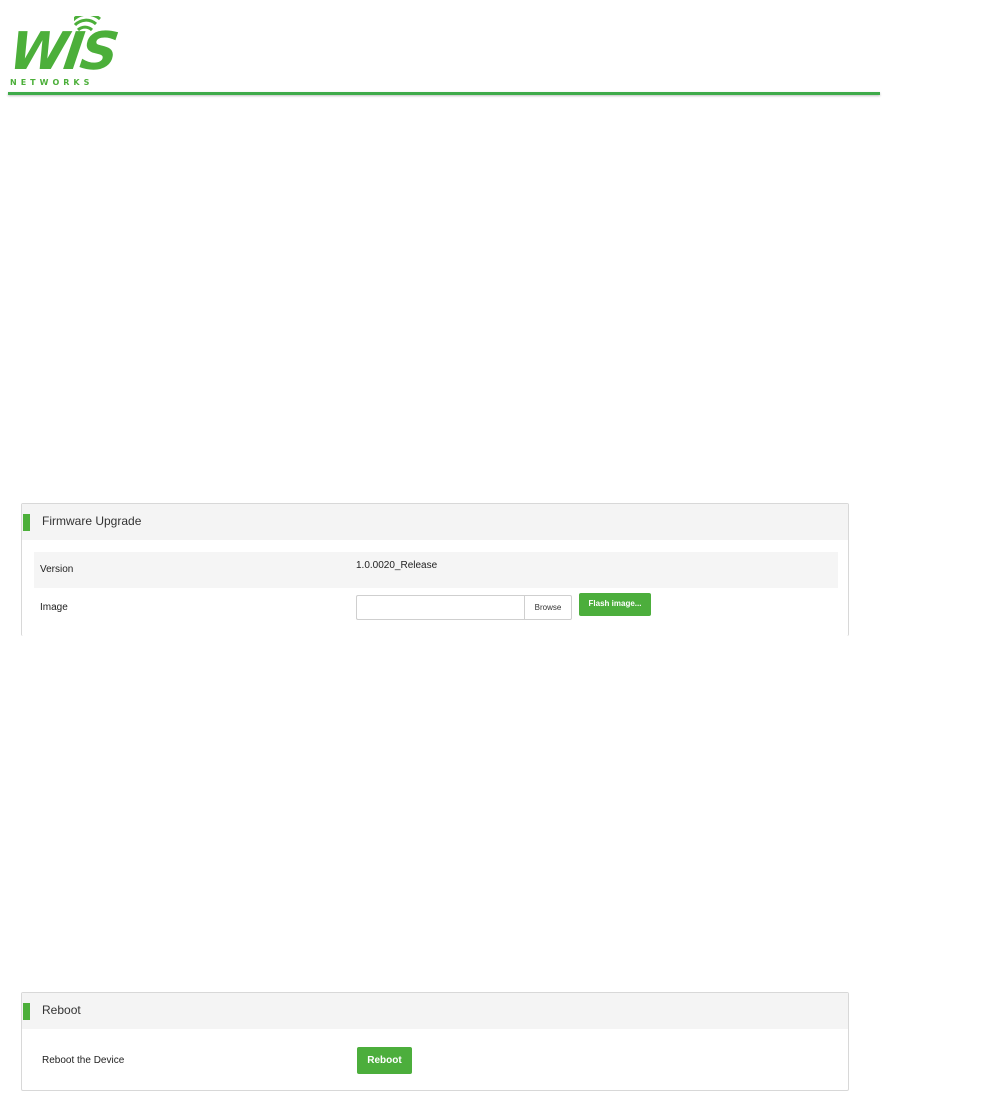 Image resolution: width=985 pixels, height=1093 pixels. What do you see at coordinates (435, 1041) in the screenshot?
I see `reboot-panel: Reboot Reboot the Device Reboot` at bounding box center [435, 1041].